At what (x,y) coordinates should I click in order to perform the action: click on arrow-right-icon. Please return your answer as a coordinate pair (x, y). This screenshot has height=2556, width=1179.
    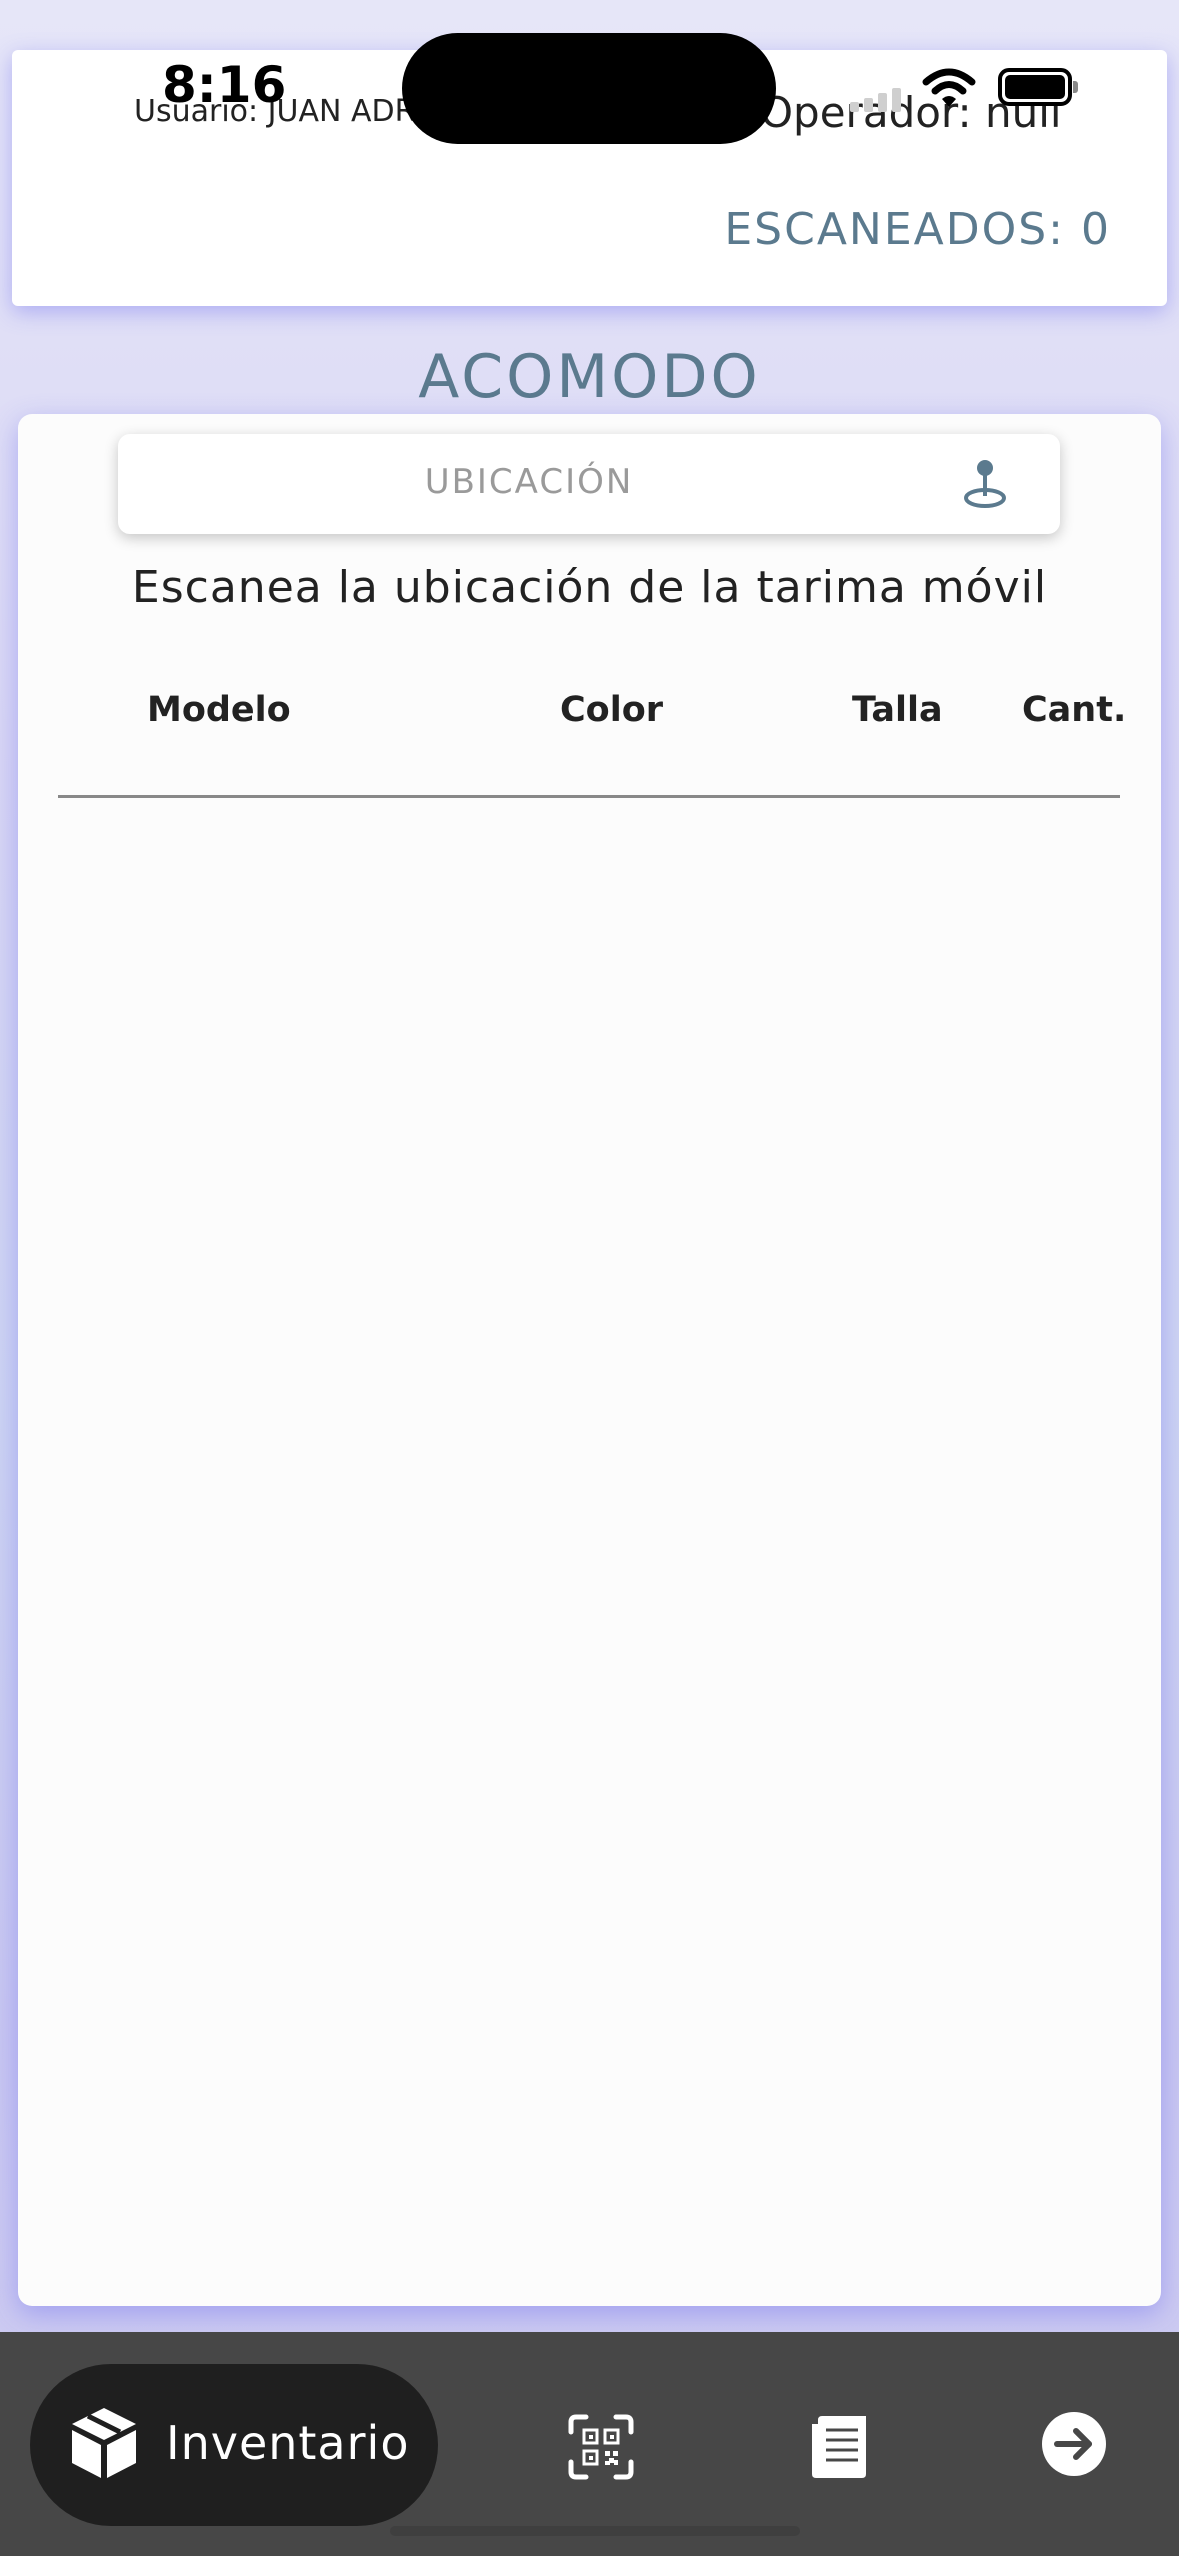
    Looking at the image, I should click on (1074, 2444).